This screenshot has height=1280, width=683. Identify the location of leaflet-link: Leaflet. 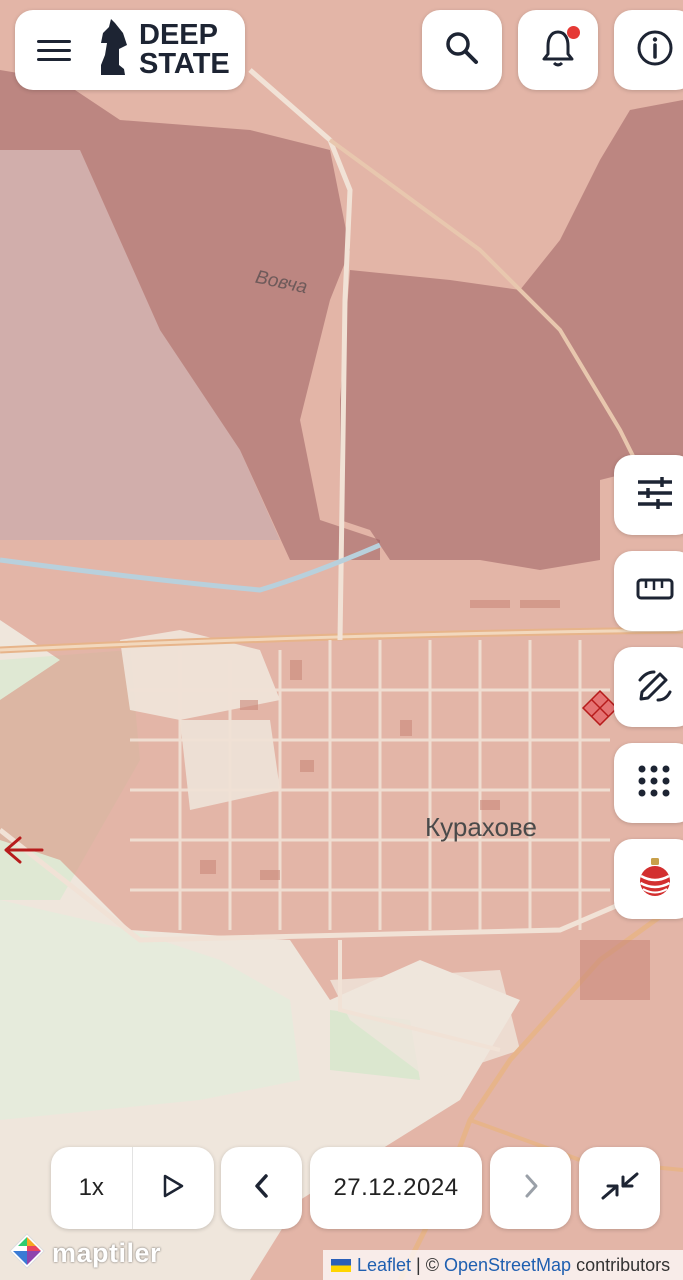
(384, 1265).